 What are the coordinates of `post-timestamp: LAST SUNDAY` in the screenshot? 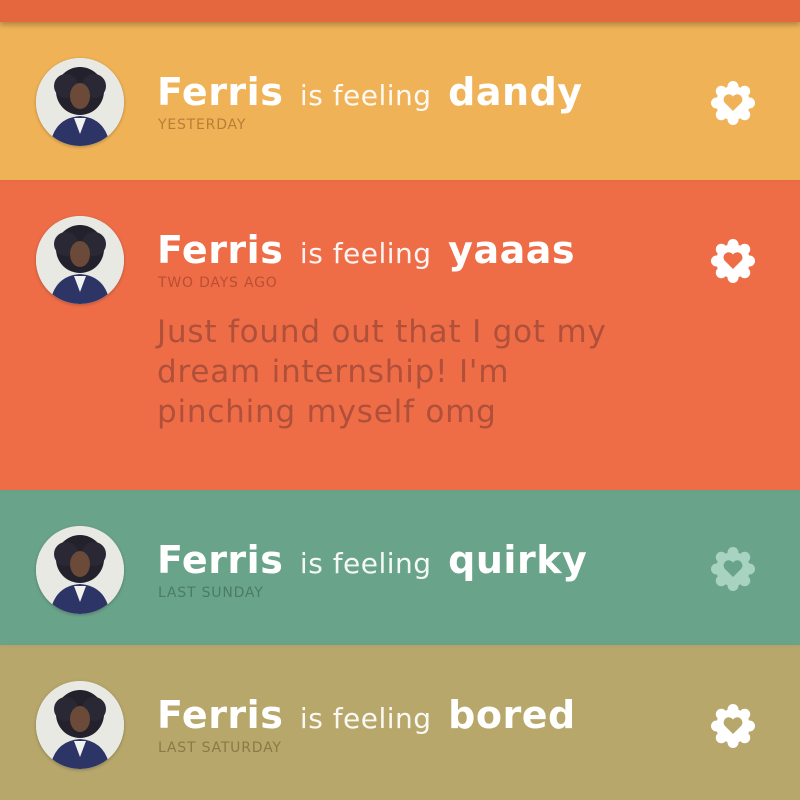 It's located at (211, 593).